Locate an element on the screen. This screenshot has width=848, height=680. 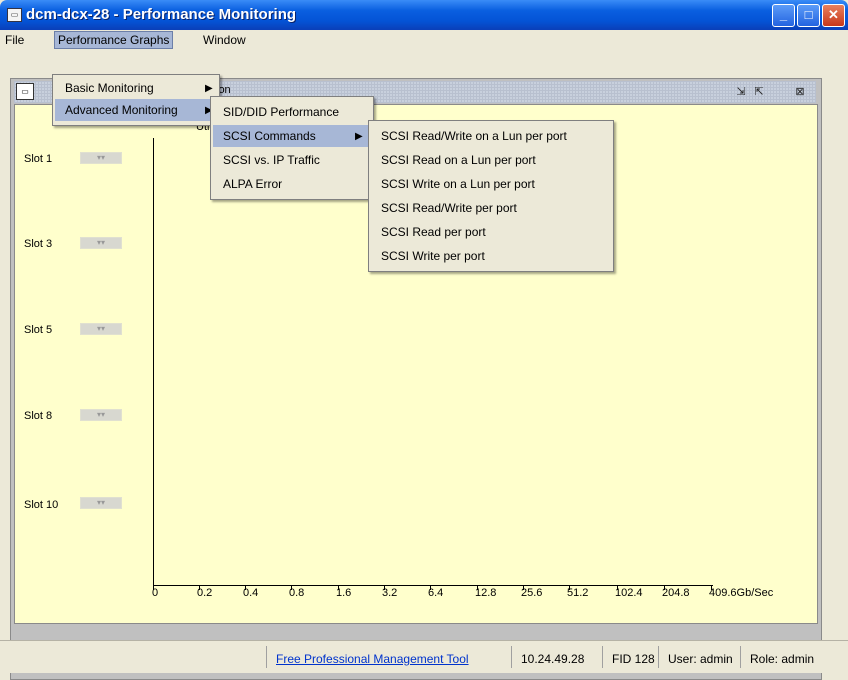
slot-label: Slot 8 is located at coordinates (38, 416).